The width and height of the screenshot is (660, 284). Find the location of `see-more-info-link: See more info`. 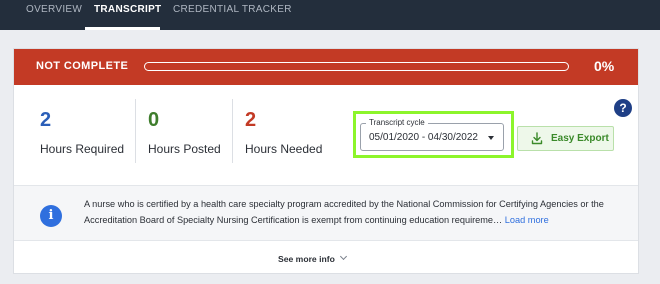

see-more-info-link: See more info is located at coordinates (306, 259).